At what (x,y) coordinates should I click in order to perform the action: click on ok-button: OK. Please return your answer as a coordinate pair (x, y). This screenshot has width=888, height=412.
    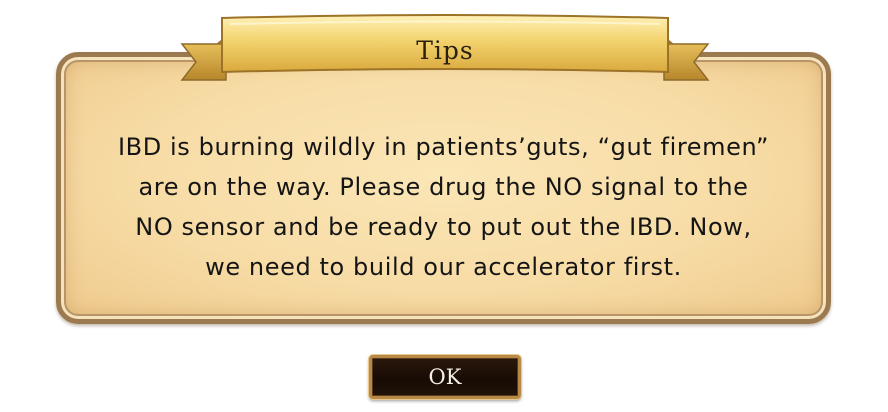
    Looking at the image, I should click on (445, 377).